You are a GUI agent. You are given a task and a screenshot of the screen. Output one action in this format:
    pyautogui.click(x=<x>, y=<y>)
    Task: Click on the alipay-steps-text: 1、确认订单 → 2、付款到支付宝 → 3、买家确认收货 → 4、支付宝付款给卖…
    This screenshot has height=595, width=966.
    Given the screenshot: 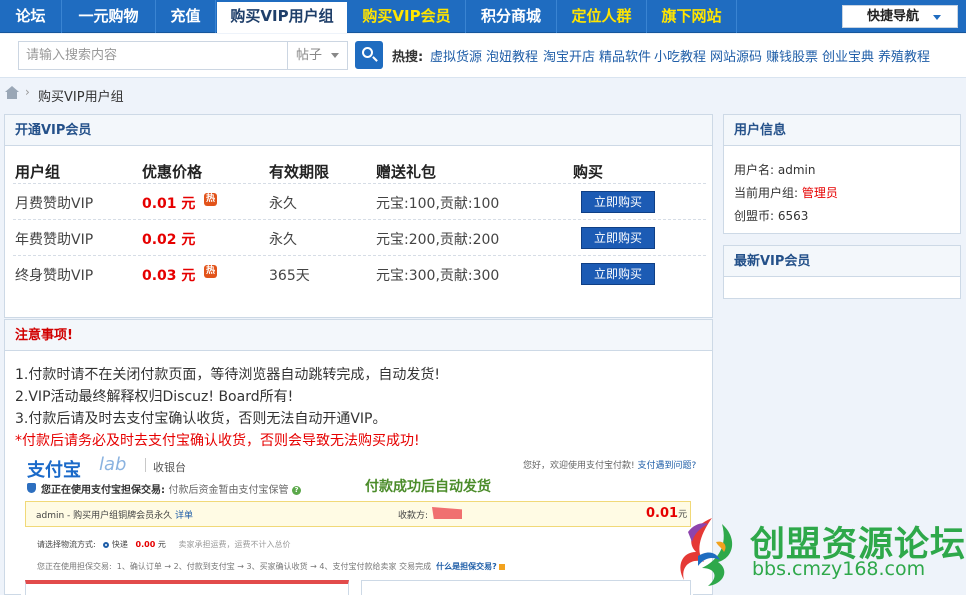 What is the action you would take?
    pyautogui.click(x=274, y=566)
    